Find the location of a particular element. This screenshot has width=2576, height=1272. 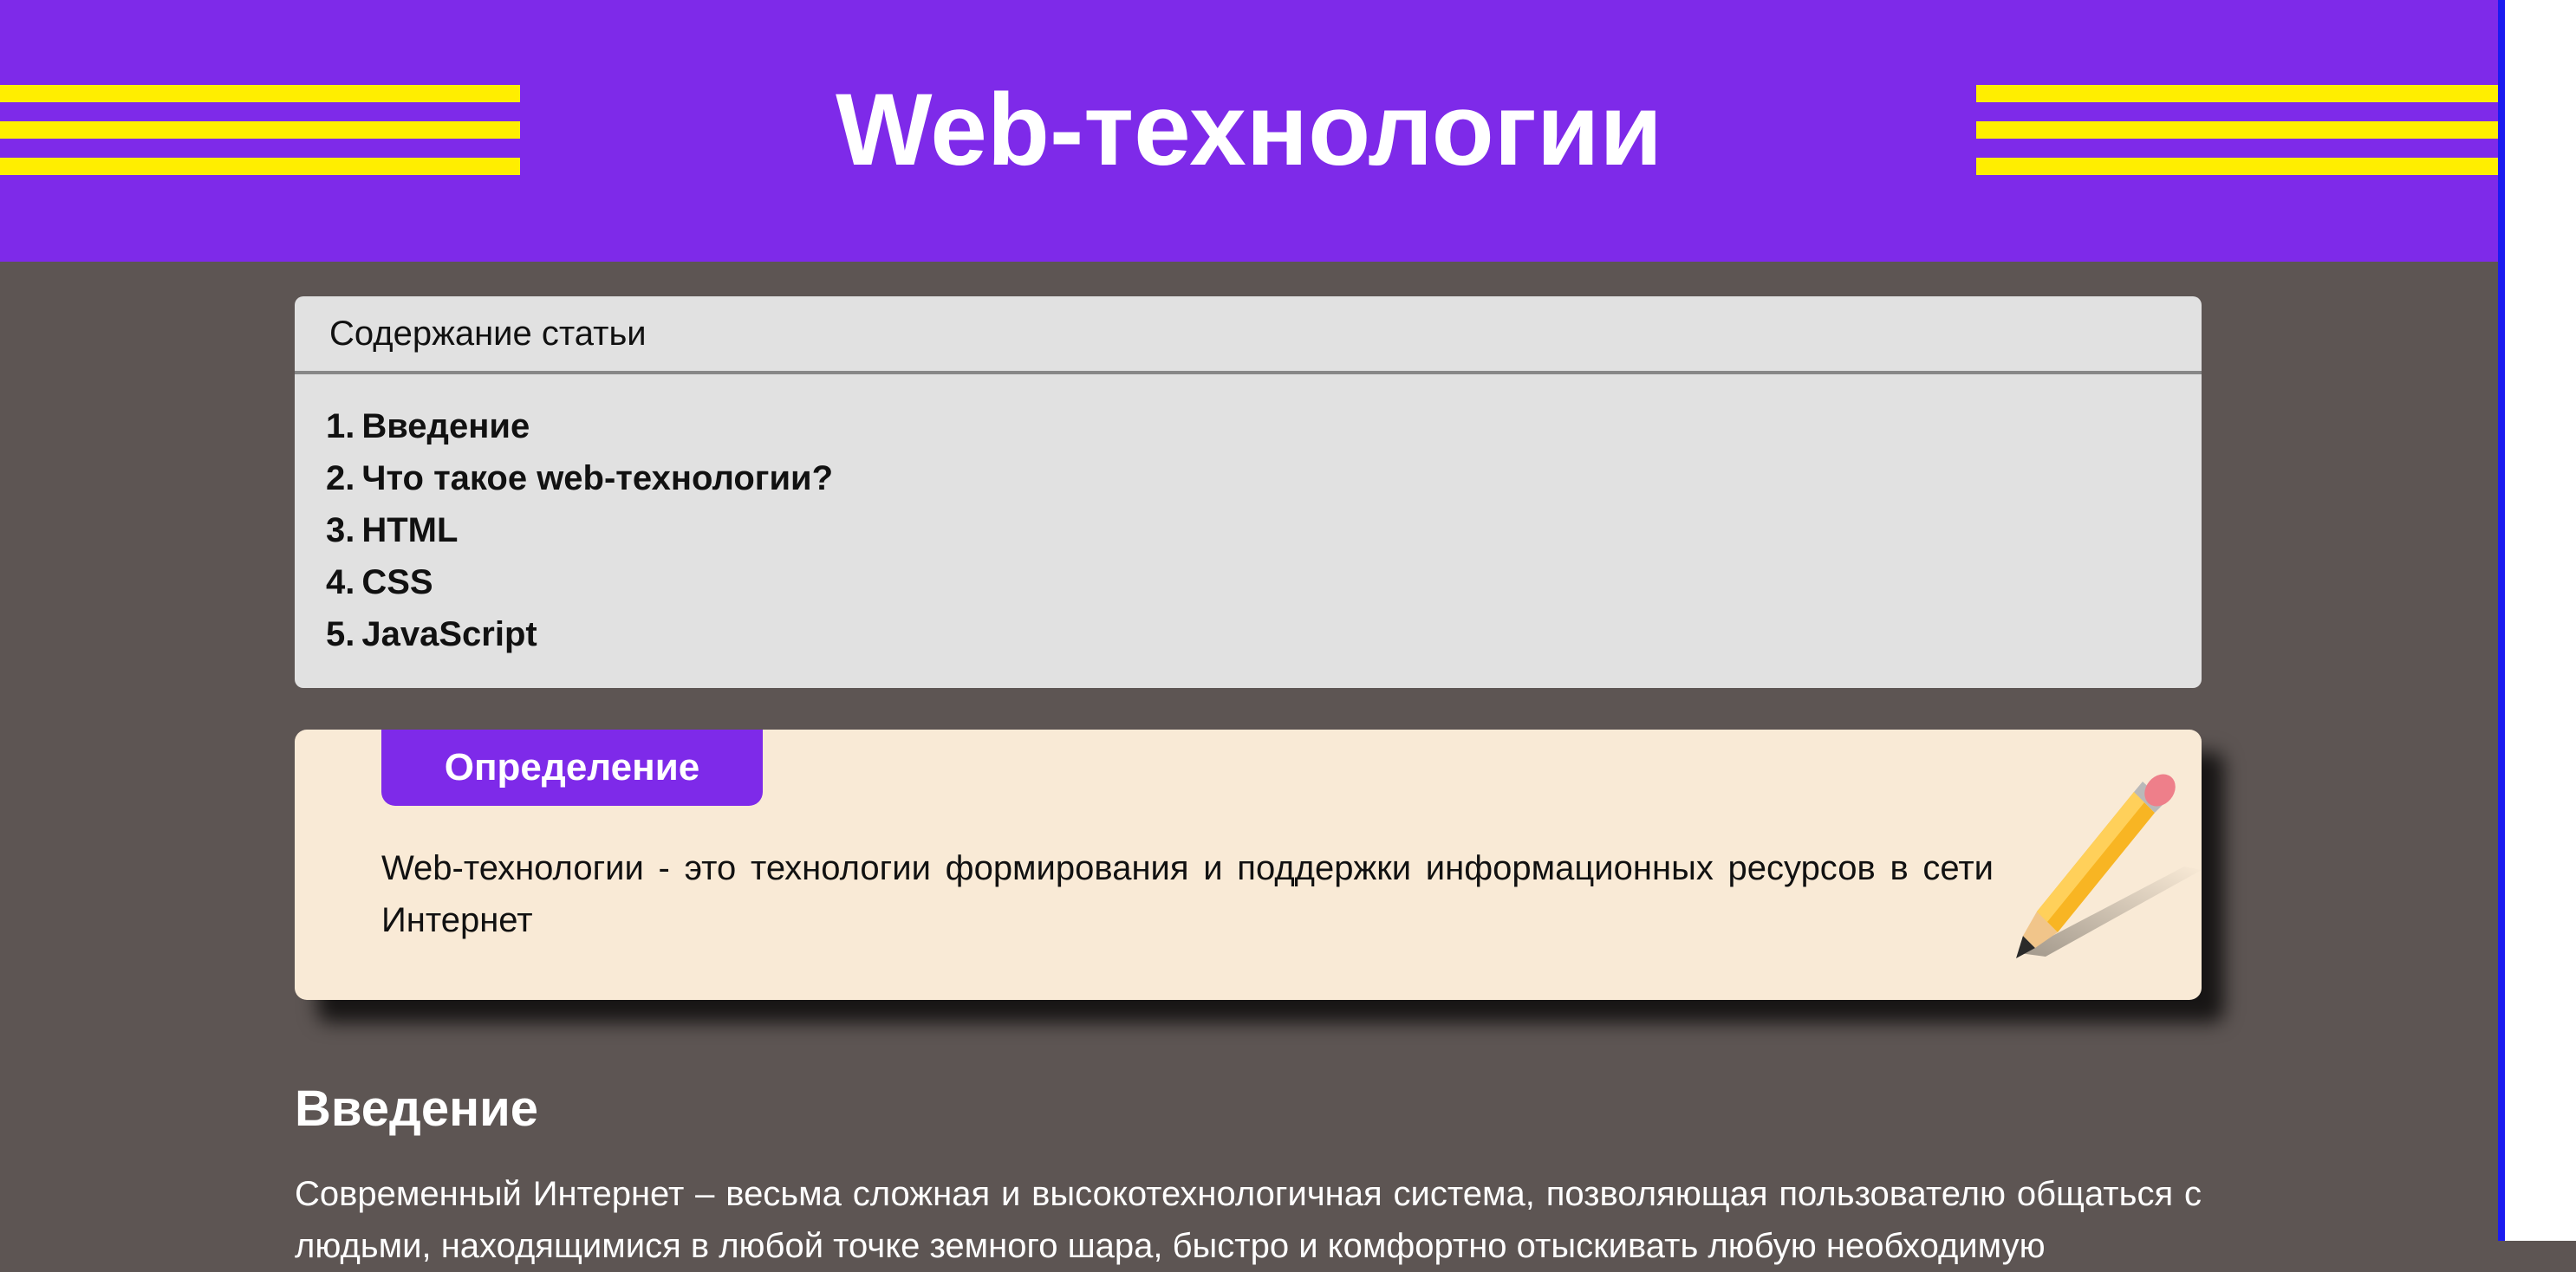

toc-item-label: CSS is located at coordinates (397, 582).